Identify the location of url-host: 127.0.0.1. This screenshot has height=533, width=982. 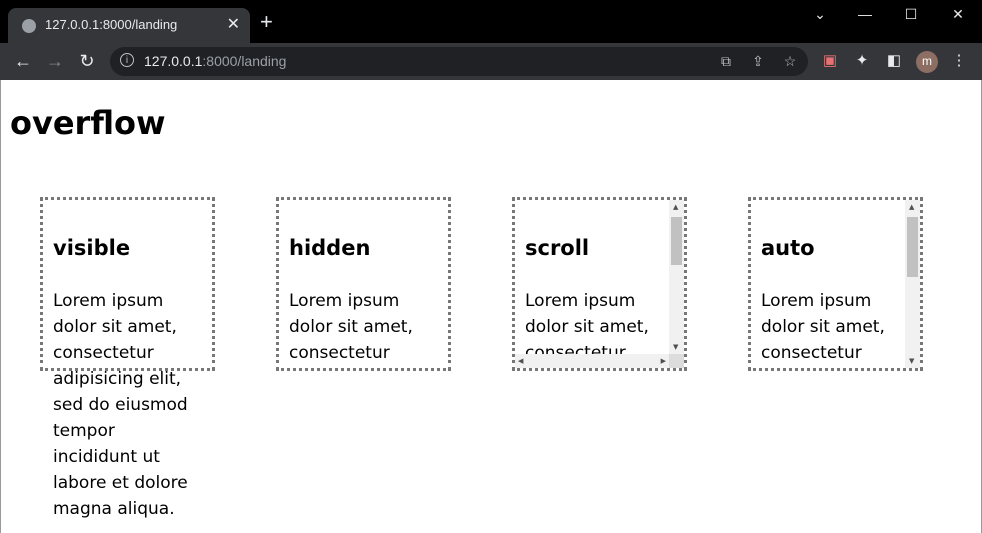
(173, 61).